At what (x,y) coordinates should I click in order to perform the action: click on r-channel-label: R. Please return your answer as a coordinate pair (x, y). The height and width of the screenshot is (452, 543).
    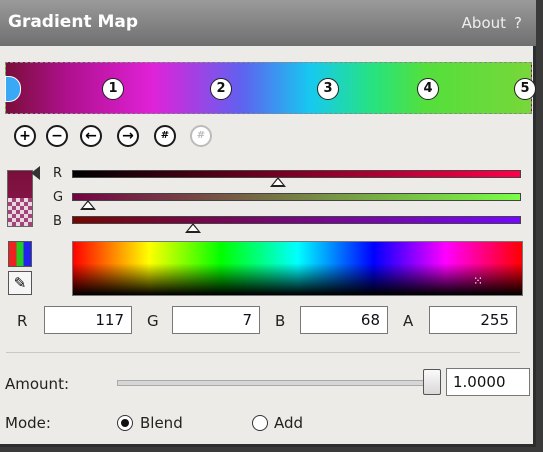
    Looking at the image, I should click on (58, 173).